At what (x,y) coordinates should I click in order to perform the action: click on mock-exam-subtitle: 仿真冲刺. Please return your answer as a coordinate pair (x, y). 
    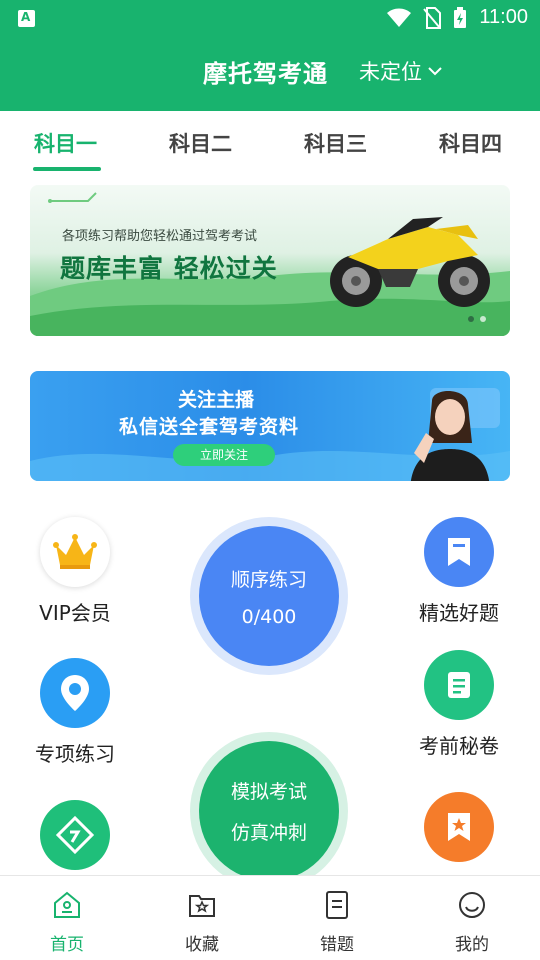
    Looking at the image, I should click on (268, 833).